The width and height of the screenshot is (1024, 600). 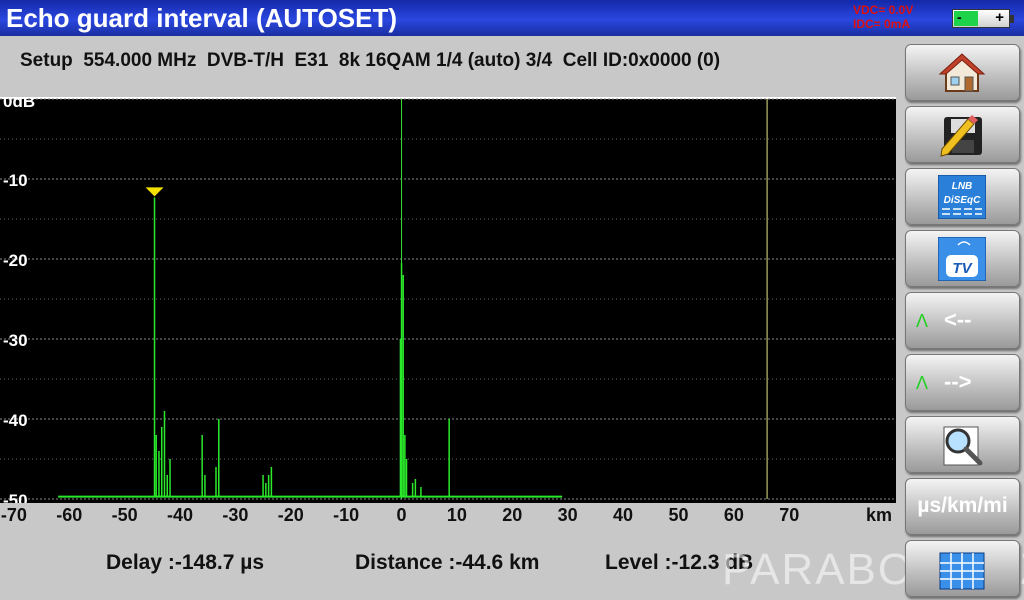 I want to click on x-tick-label: -20, so click(x=290, y=515).